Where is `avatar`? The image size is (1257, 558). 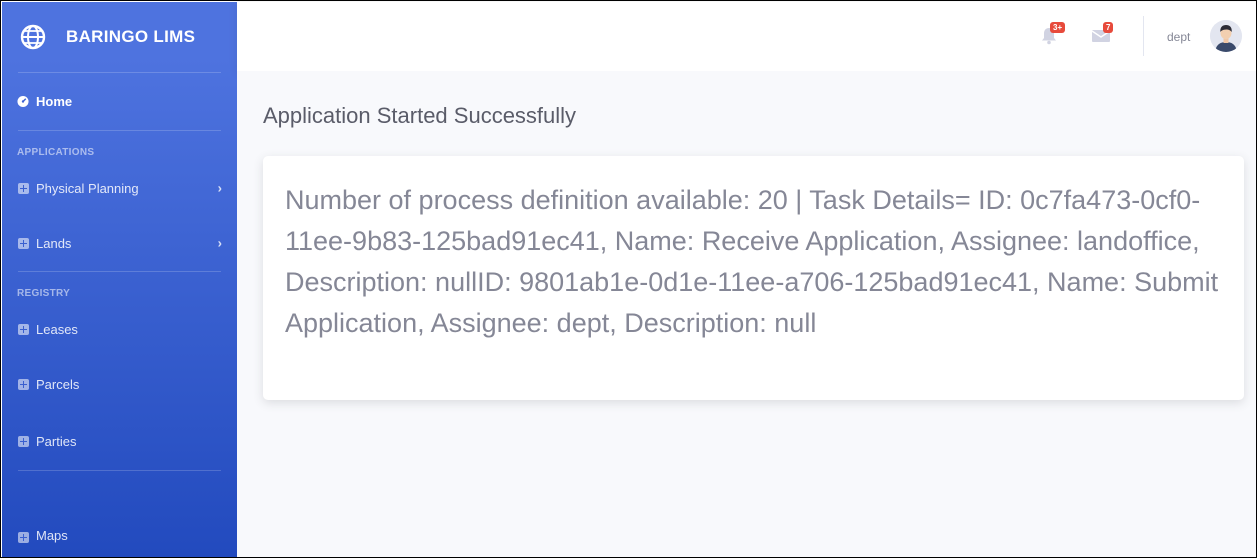
avatar is located at coordinates (1226, 36).